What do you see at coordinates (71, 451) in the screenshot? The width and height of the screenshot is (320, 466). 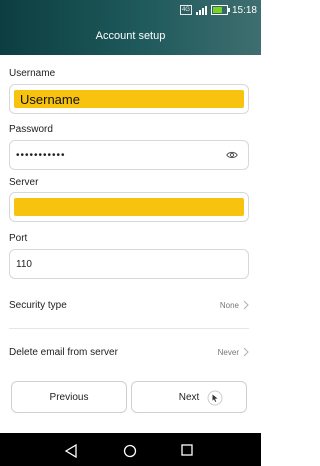 I see `back-triangle-icon` at bounding box center [71, 451].